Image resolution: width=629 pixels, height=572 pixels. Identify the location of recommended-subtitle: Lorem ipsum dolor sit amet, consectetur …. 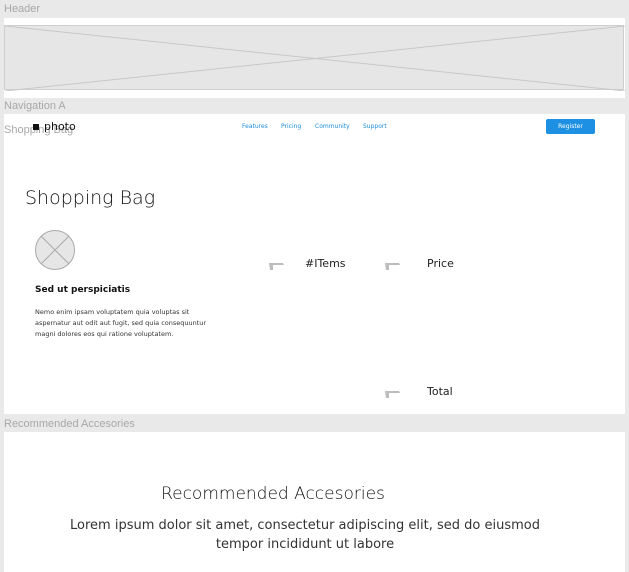
(305, 535).